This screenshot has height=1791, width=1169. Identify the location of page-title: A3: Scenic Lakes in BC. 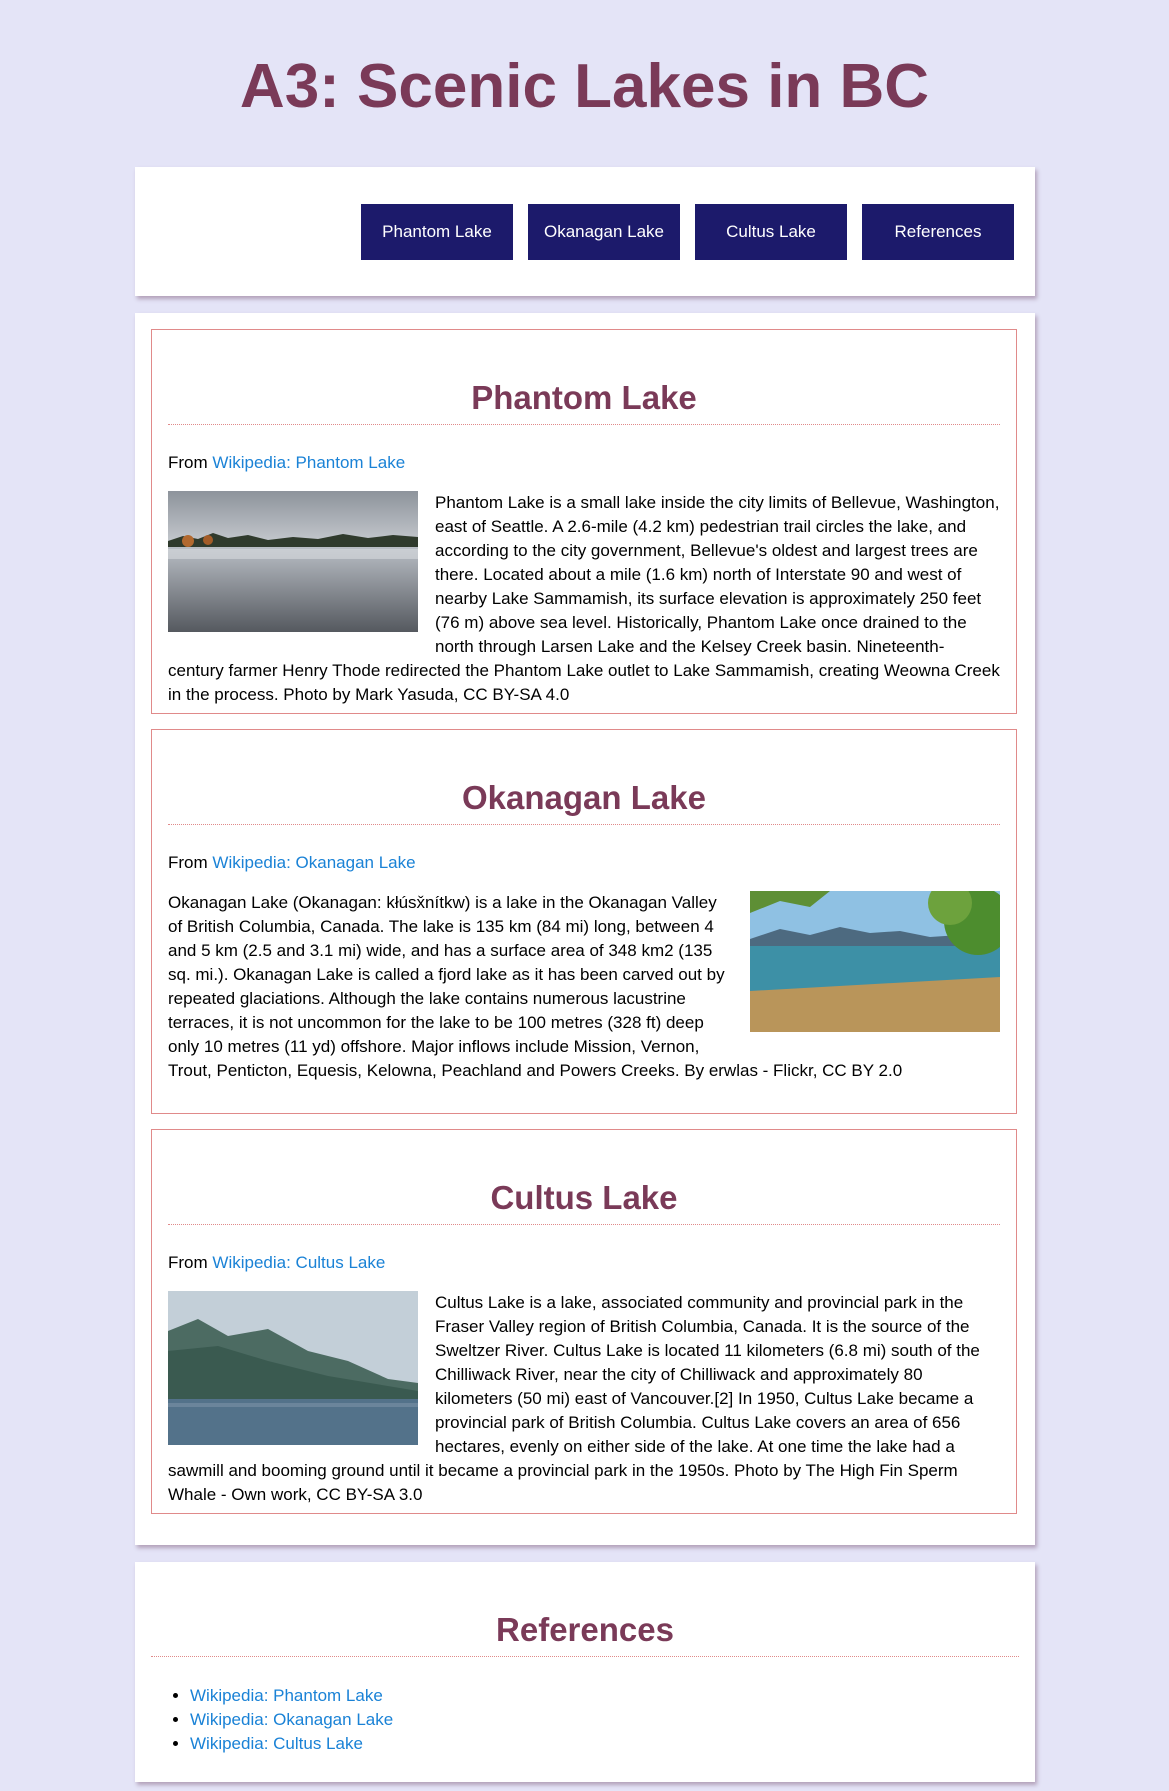
(584, 86).